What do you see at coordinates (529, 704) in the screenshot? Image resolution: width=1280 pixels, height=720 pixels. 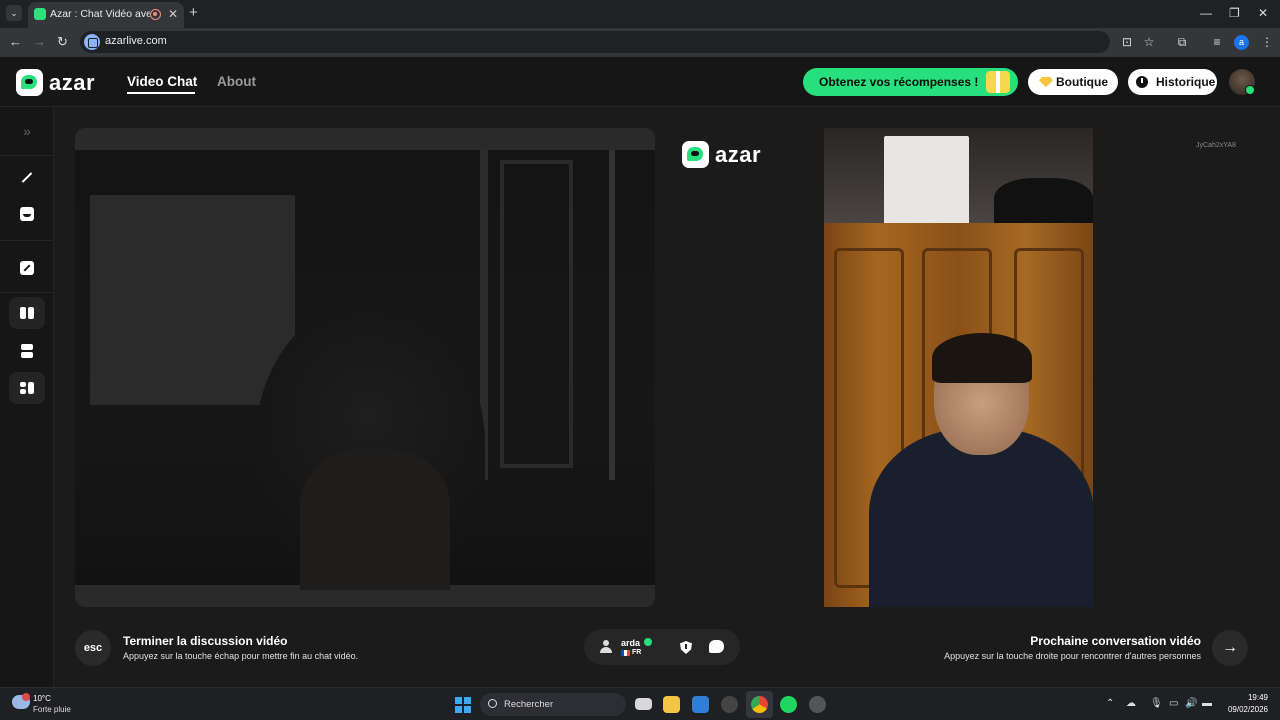 I see `search-placeholder: Rechercher` at bounding box center [529, 704].